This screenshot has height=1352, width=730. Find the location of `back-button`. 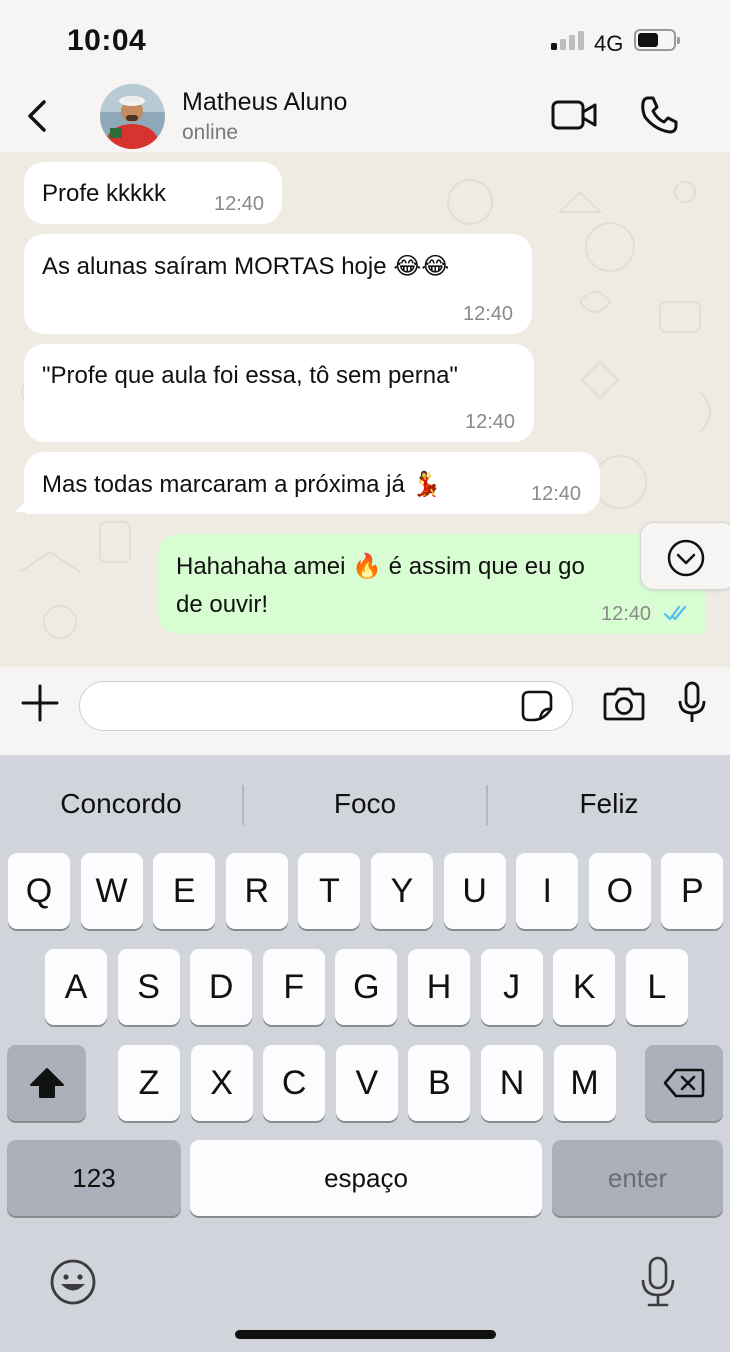

back-button is located at coordinates (39, 116).